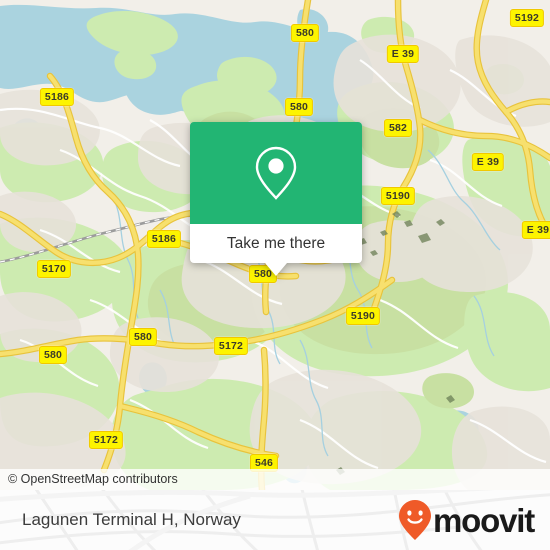 The height and width of the screenshot is (550, 550). I want to click on map-pin-icon, so click(276, 173).